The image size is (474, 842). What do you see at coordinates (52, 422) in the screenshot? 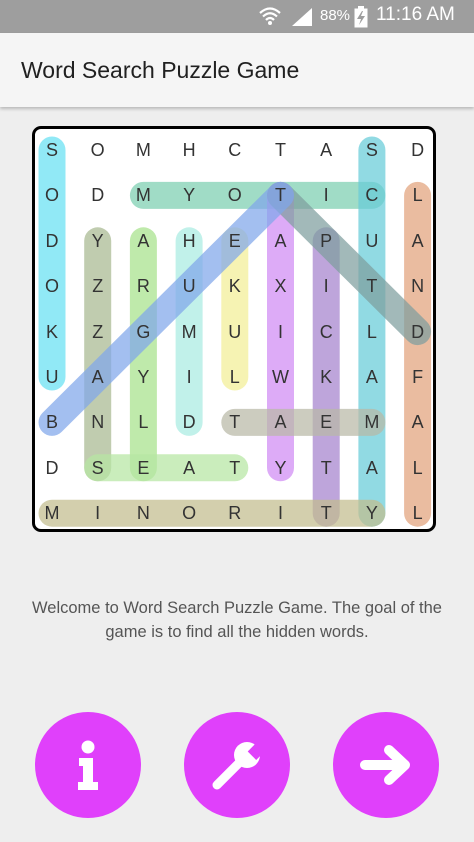
I see `grid-letter: B` at bounding box center [52, 422].